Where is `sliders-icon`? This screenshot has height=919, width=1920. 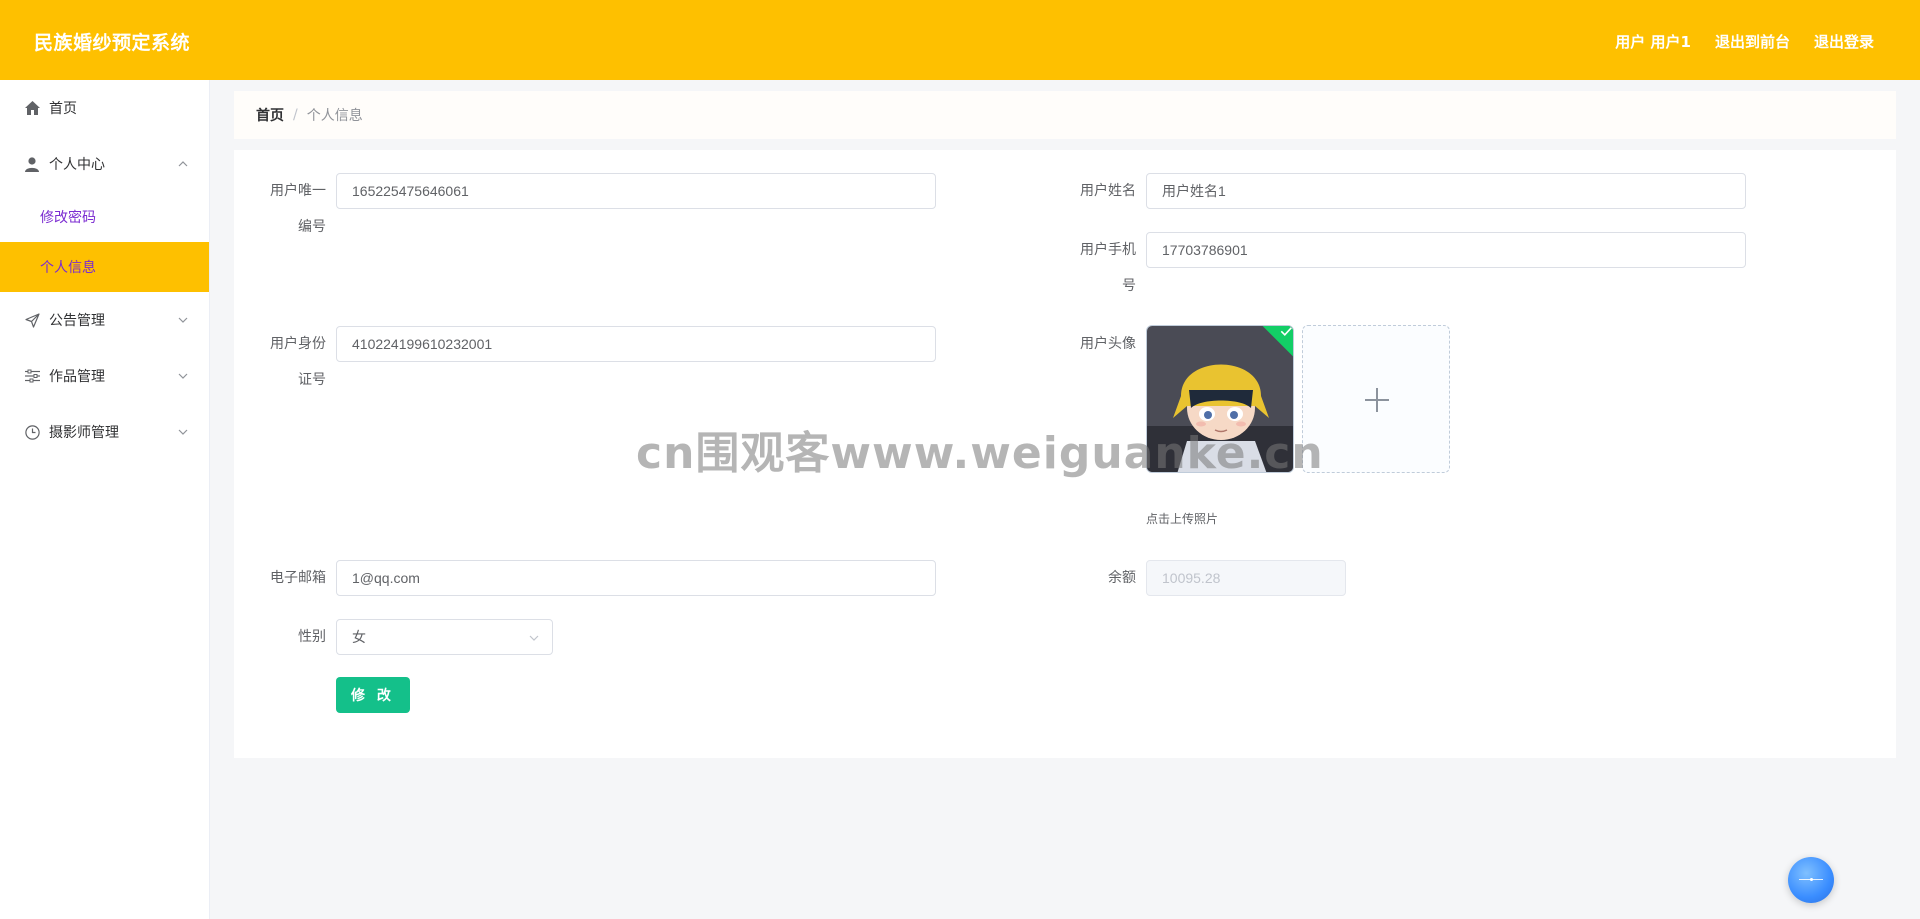
sliders-icon is located at coordinates (32, 376).